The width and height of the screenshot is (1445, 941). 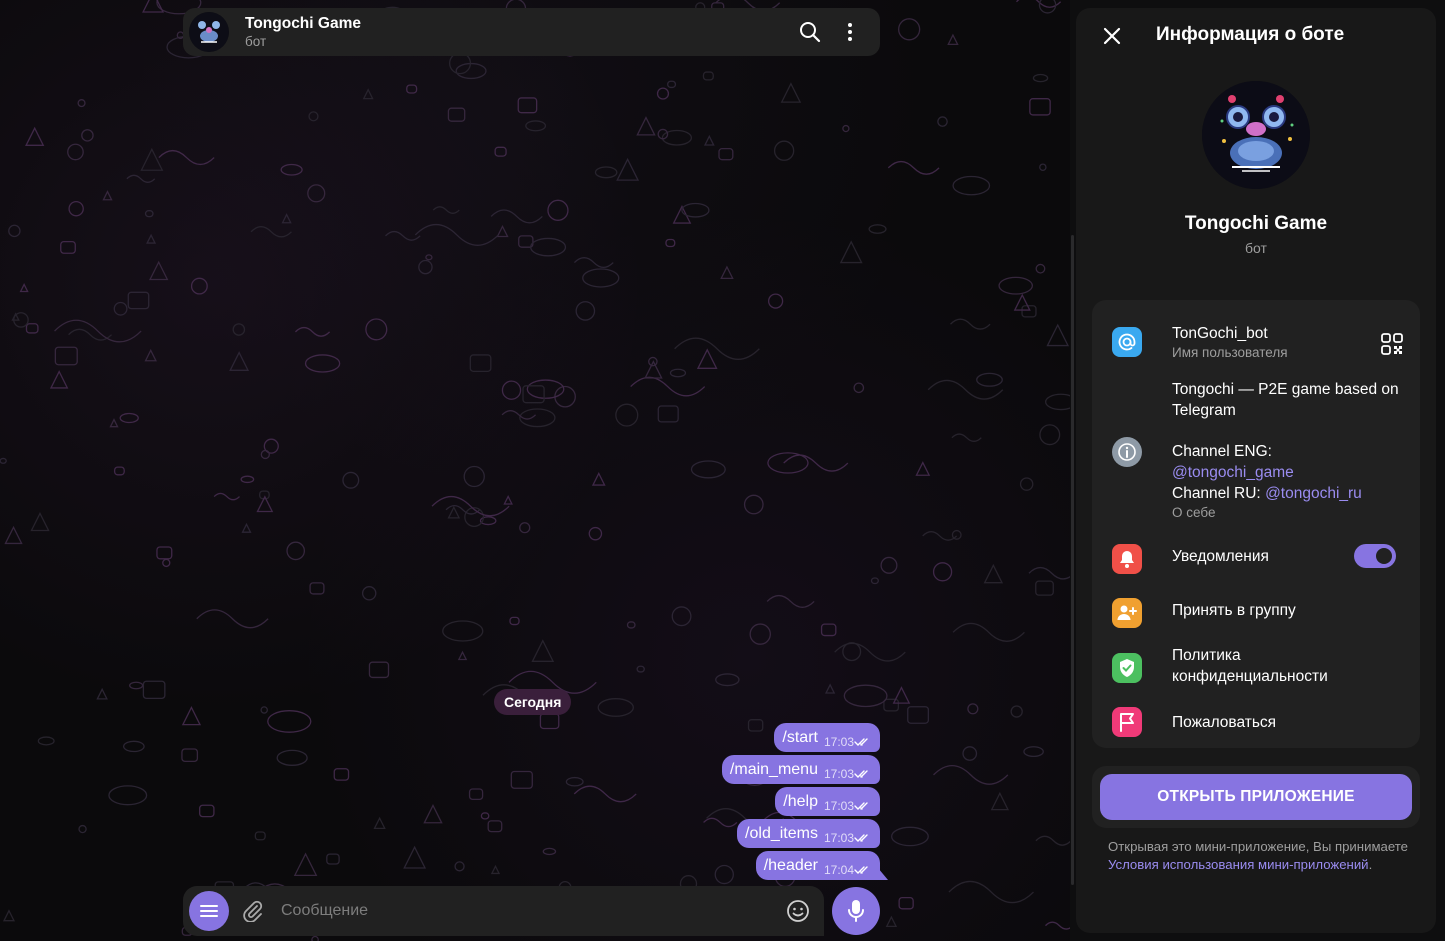 What do you see at coordinates (1313, 493) in the screenshot?
I see `channel-ru-link: @tongochi_ru` at bounding box center [1313, 493].